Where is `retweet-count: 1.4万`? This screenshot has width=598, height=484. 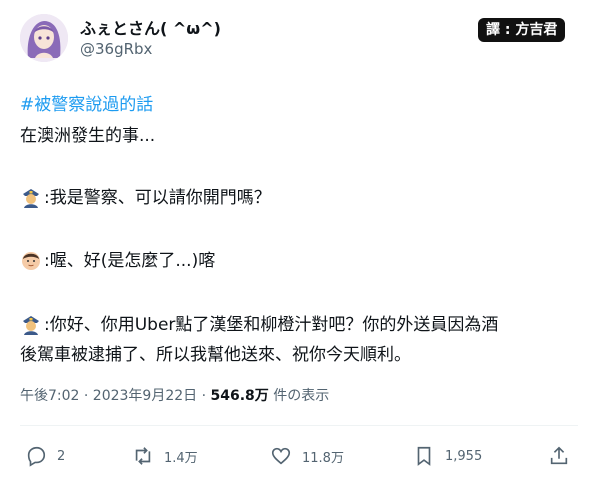
retweet-count: 1.4万 is located at coordinates (181, 458).